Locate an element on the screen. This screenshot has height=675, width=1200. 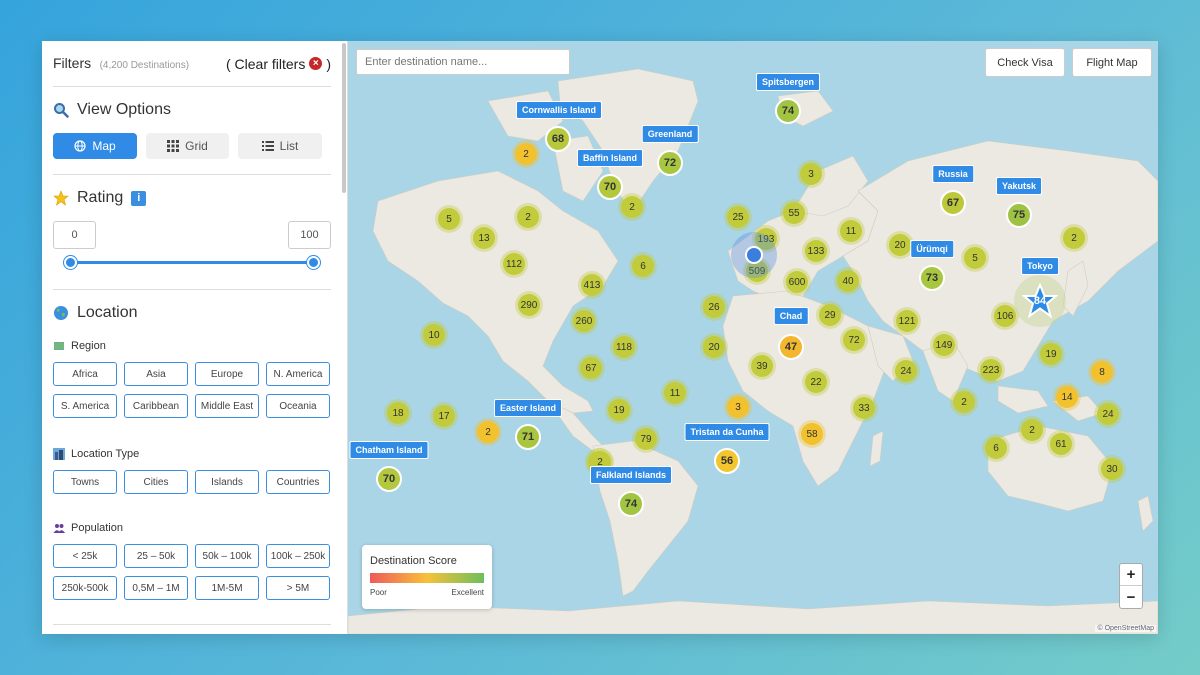
destination-score-greenland: 72 is located at coordinates (670, 163).